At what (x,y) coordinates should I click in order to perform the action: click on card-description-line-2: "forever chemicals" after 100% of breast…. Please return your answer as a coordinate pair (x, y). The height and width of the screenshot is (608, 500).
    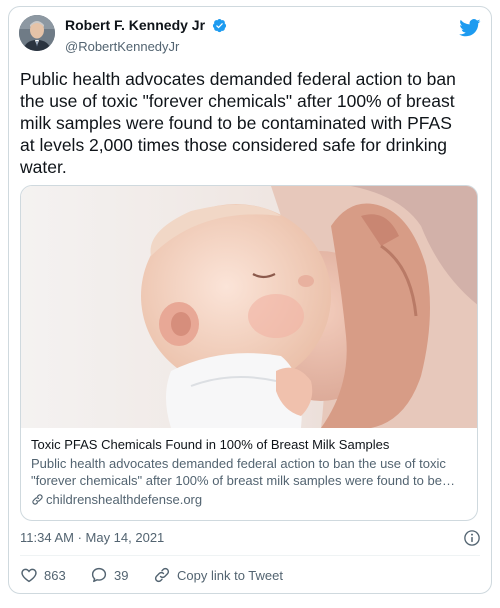
    Looking at the image, I should click on (243, 480).